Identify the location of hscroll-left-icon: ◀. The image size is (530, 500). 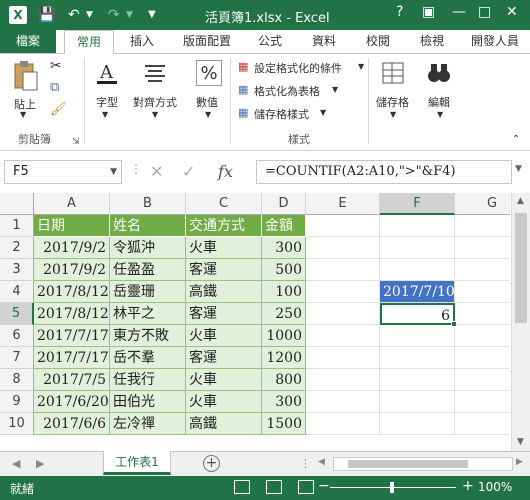
(321, 462).